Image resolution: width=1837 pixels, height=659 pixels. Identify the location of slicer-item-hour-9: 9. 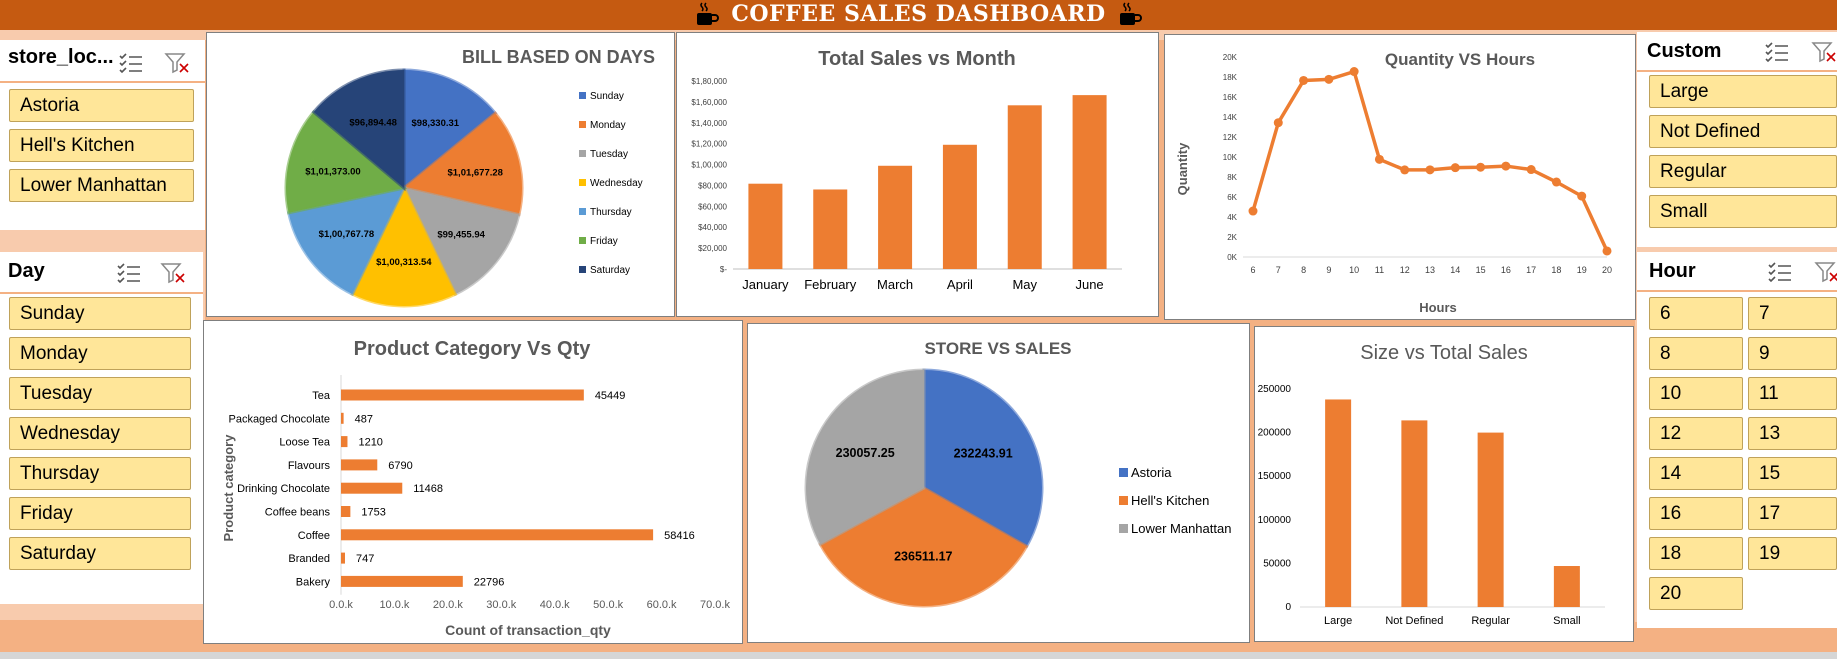
(1792, 353).